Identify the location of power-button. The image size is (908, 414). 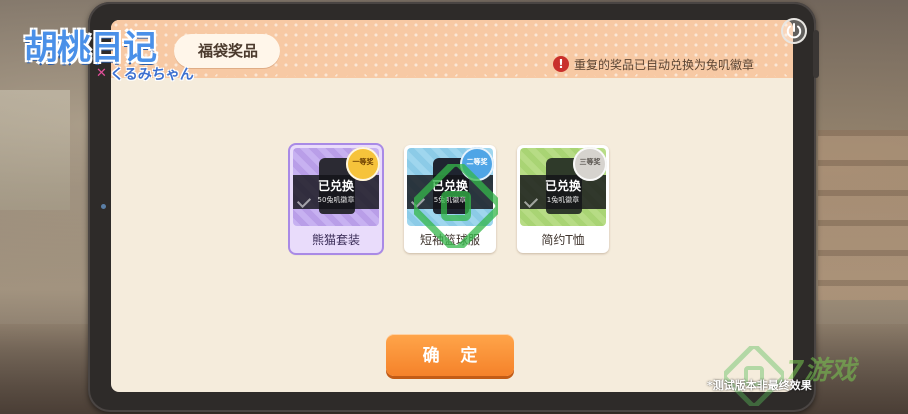
(794, 31).